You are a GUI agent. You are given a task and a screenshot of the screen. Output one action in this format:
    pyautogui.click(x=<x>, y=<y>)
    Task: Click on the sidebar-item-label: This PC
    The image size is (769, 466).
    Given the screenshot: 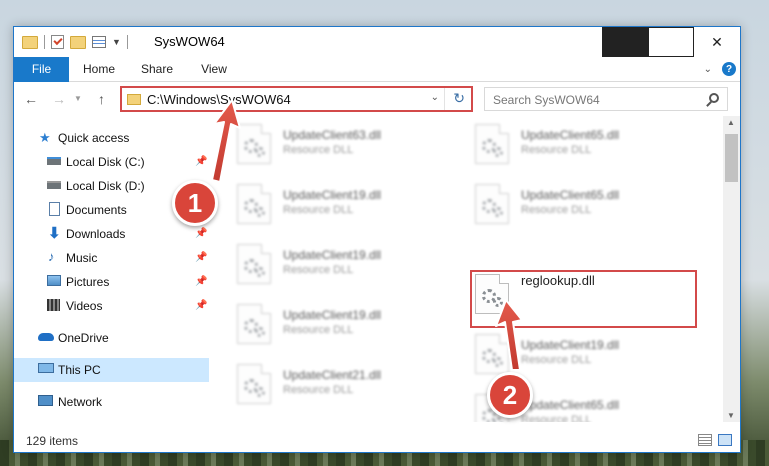 What is the action you would take?
    pyautogui.click(x=79, y=370)
    